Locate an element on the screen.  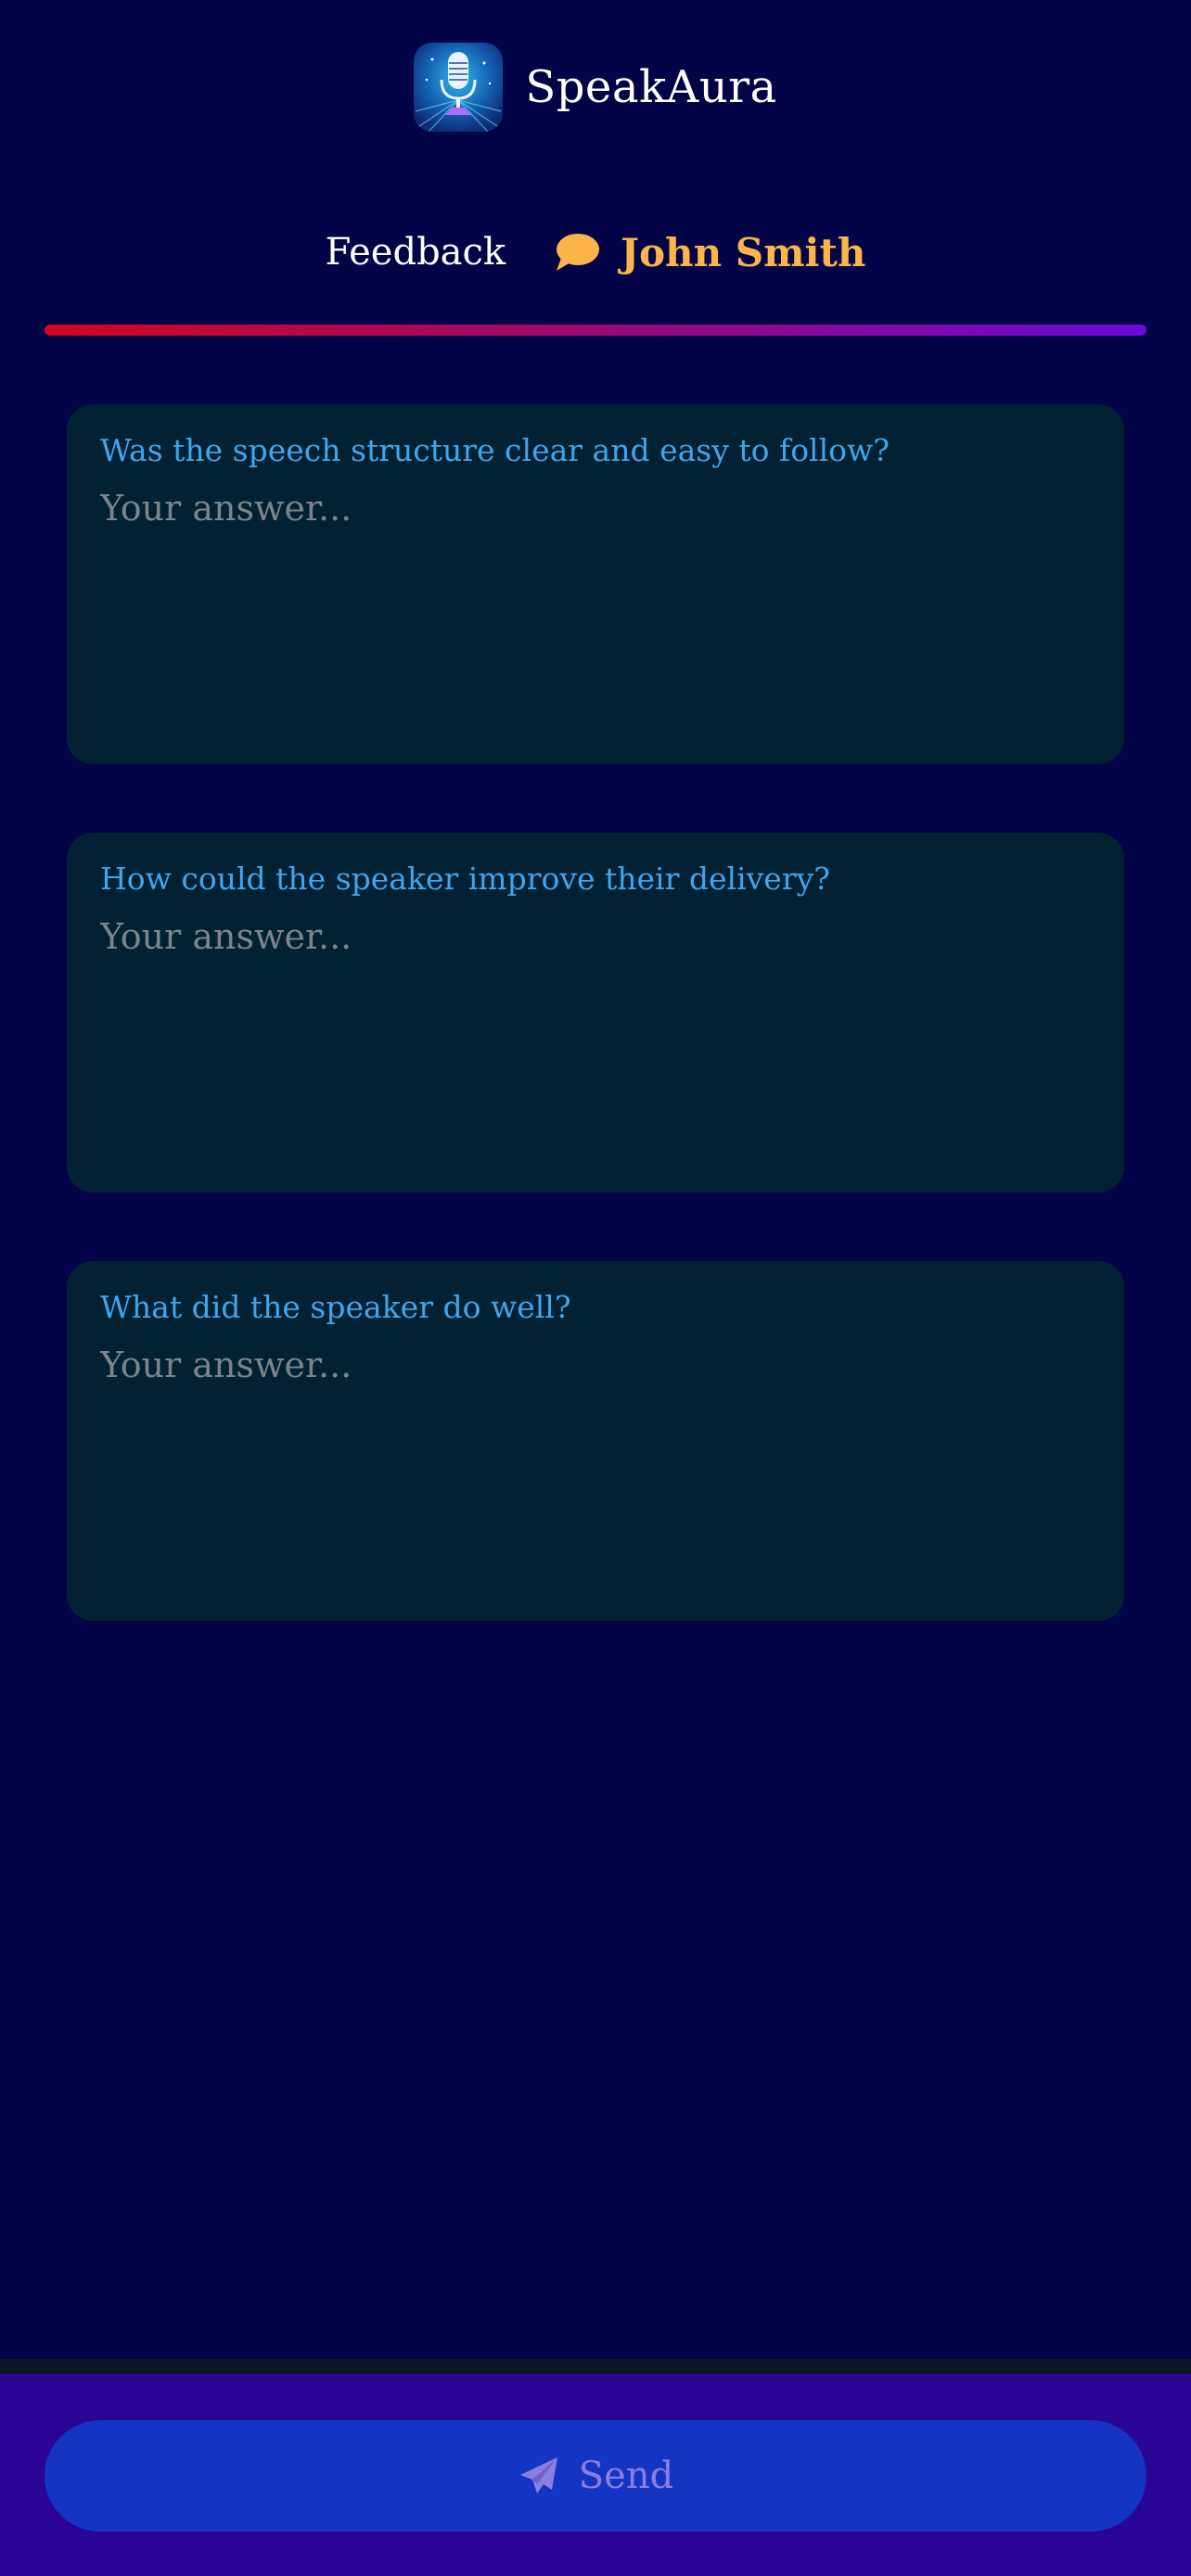
feedback-subheader: Feedback John Smith is located at coordinates (595, 253).